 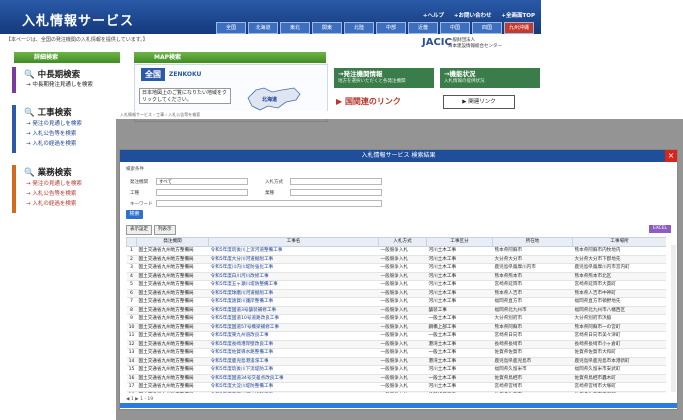 I want to click on search-button: 検索, so click(x=134, y=214).